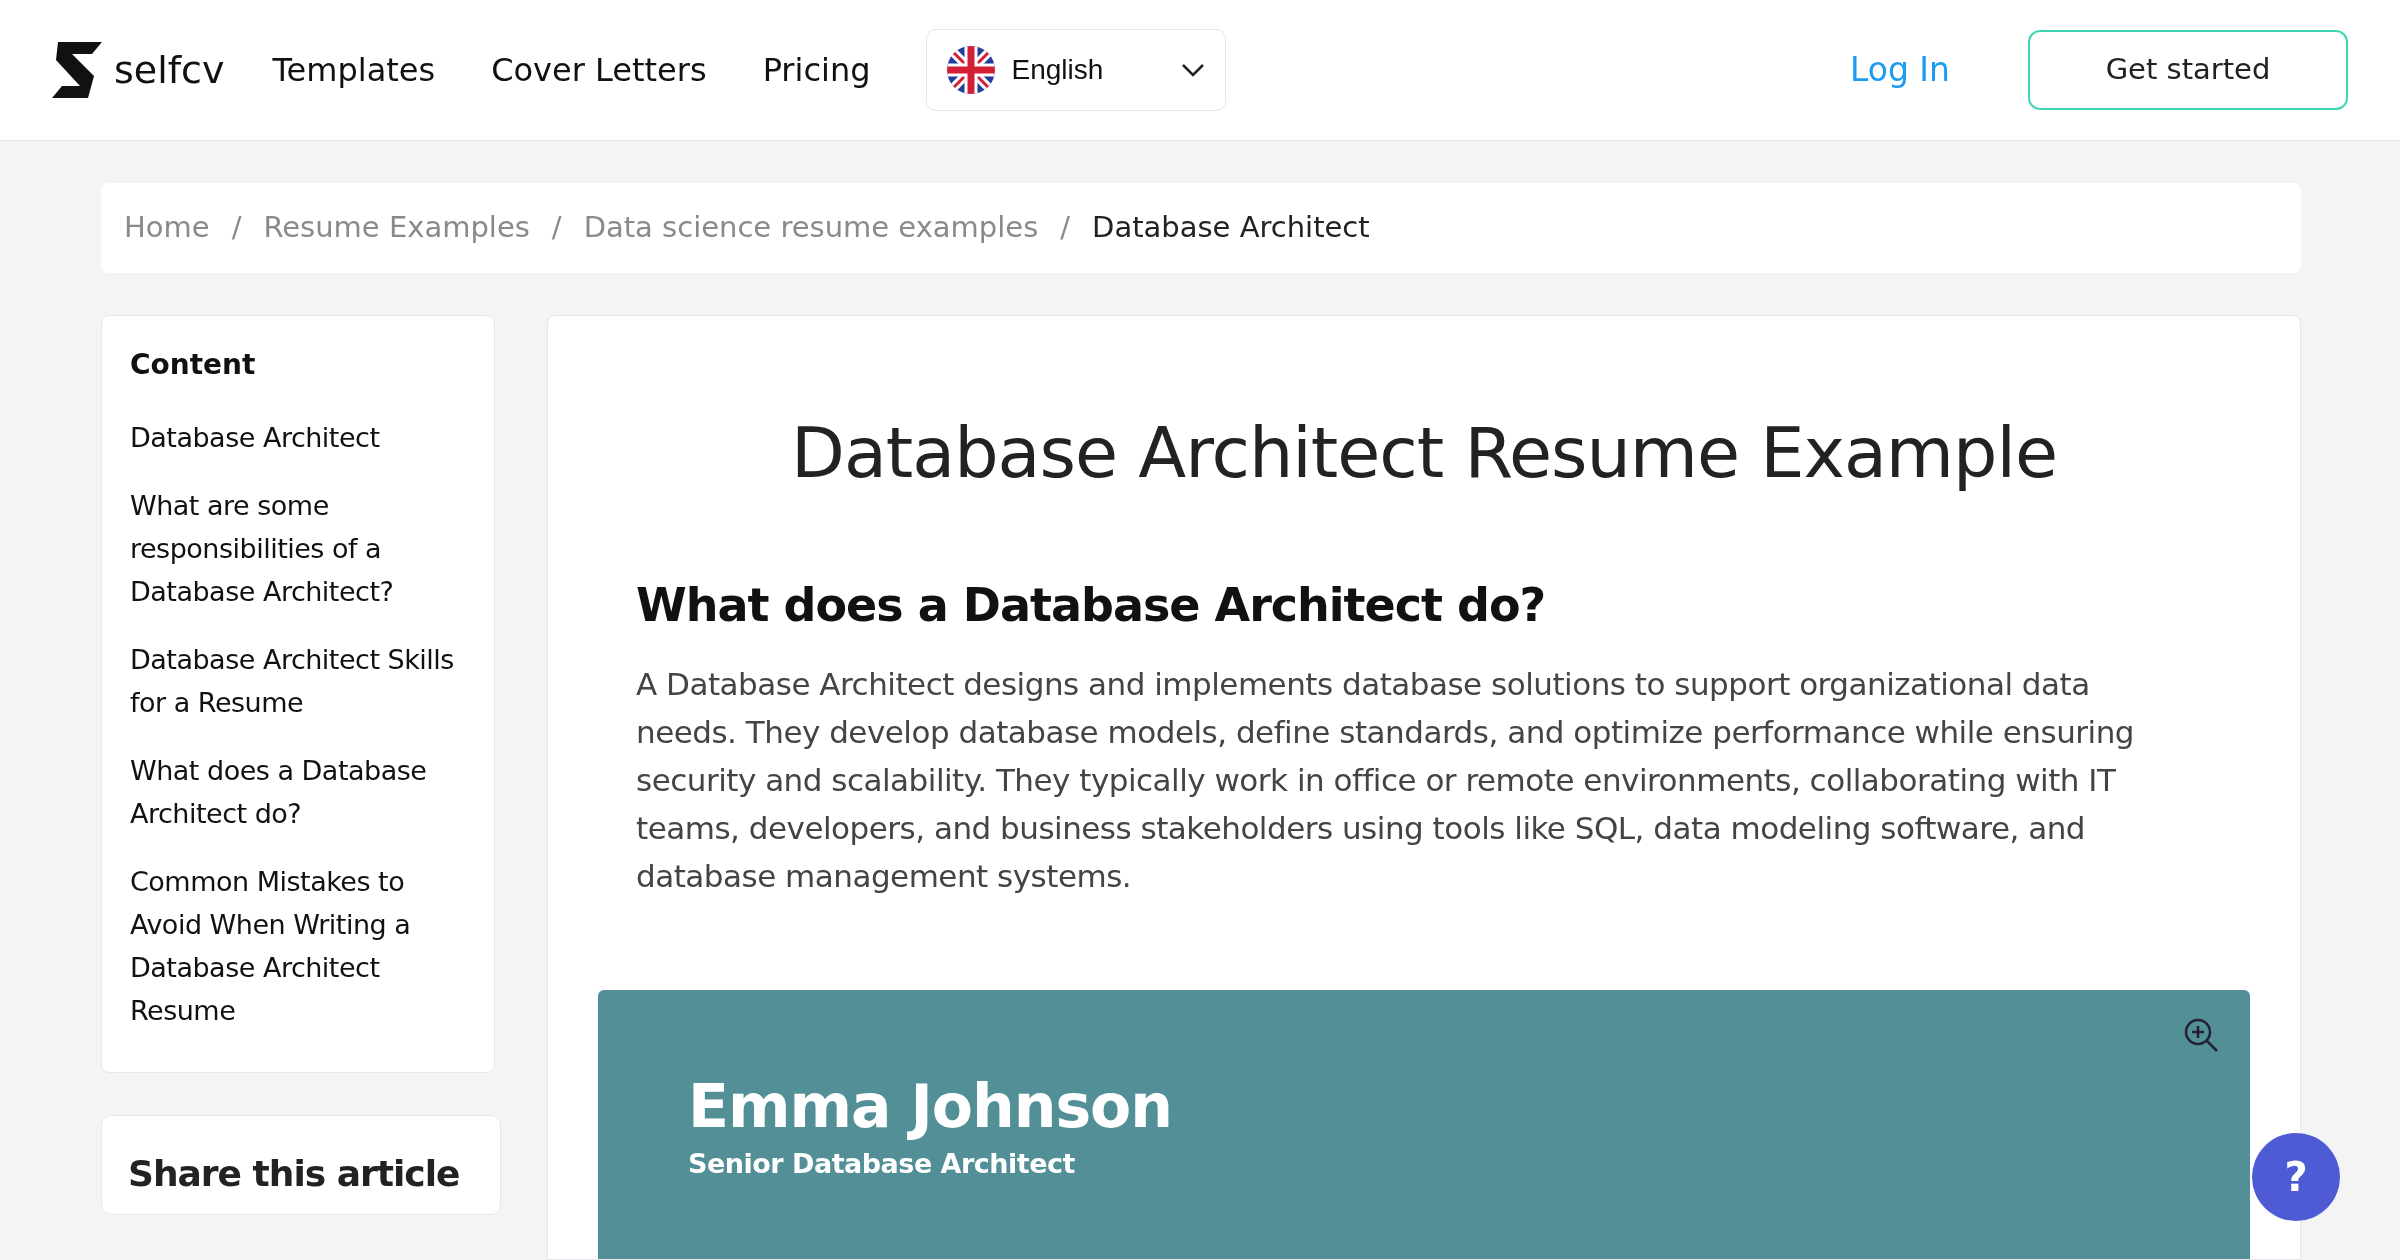 The height and width of the screenshot is (1260, 2400). I want to click on language-label: English, so click(1058, 70).